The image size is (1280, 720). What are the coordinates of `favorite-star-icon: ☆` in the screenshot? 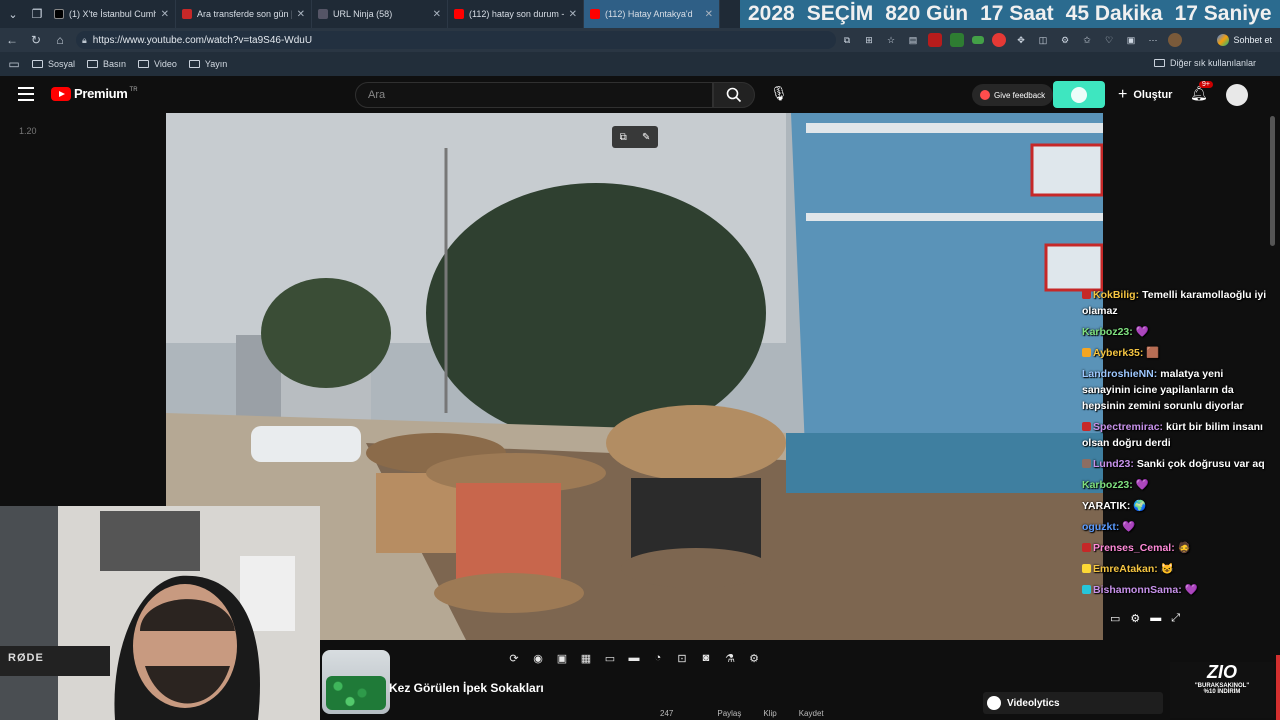 It's located at (891, 40).